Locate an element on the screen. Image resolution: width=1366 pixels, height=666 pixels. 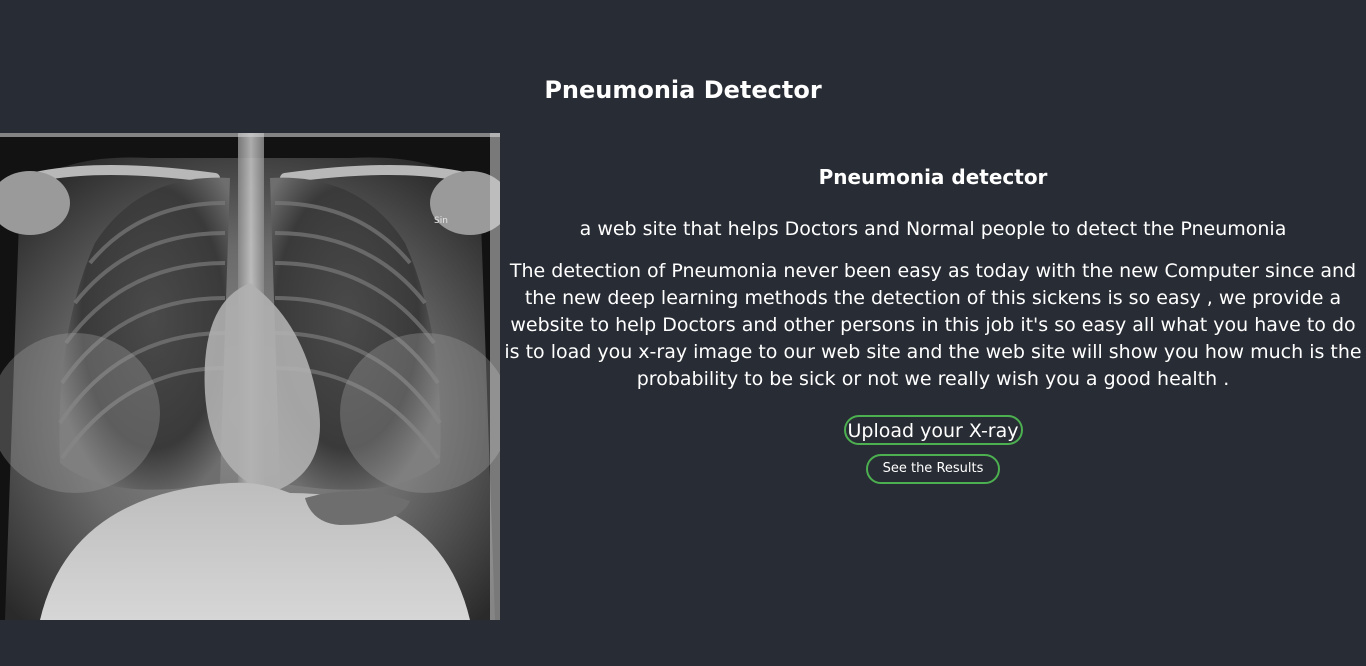
upload-row: Upload your X-ray is located at coordinates (933, 419).